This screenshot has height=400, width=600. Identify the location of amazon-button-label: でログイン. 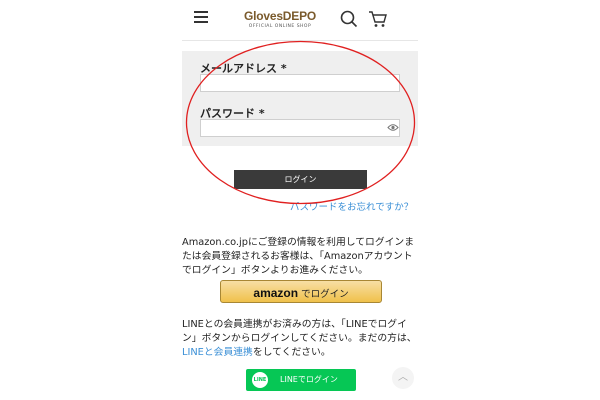
(325, 294).